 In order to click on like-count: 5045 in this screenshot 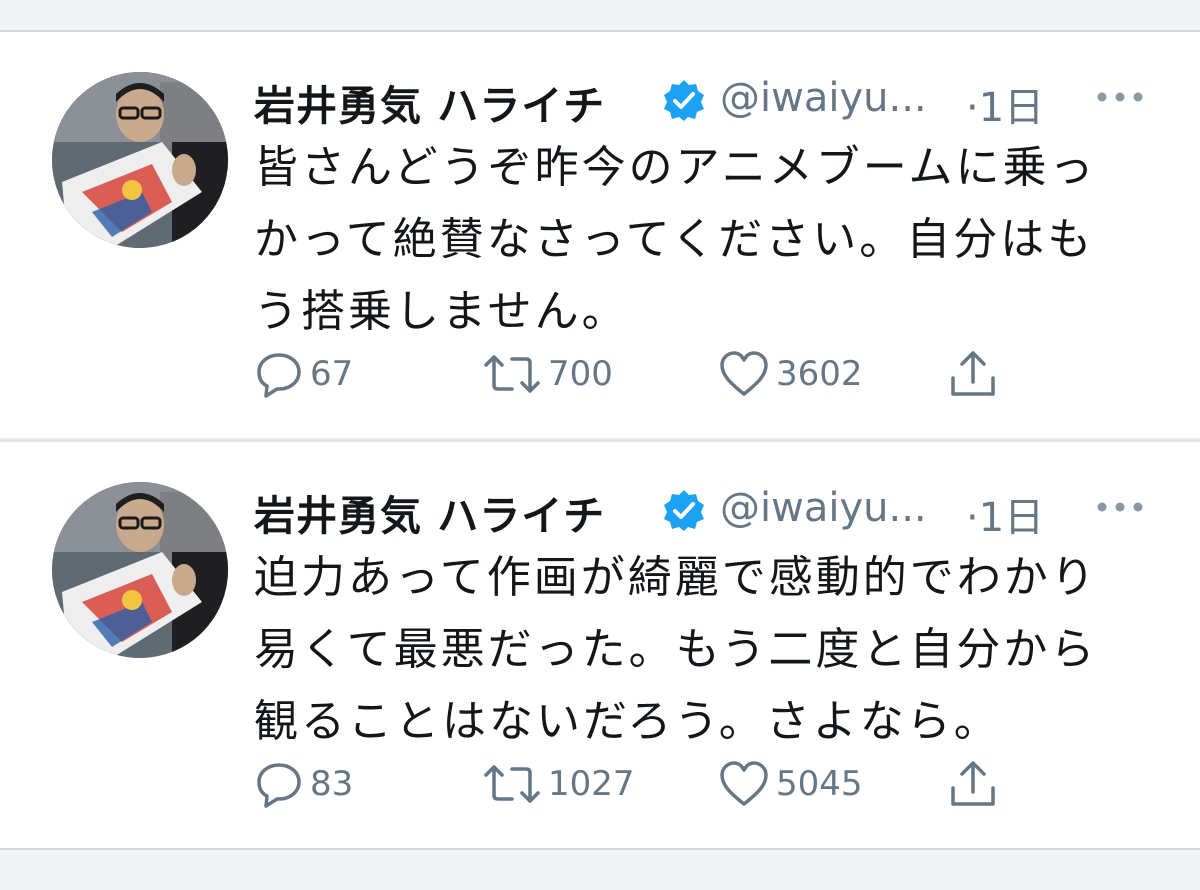, I will do `click(819, 784)`.